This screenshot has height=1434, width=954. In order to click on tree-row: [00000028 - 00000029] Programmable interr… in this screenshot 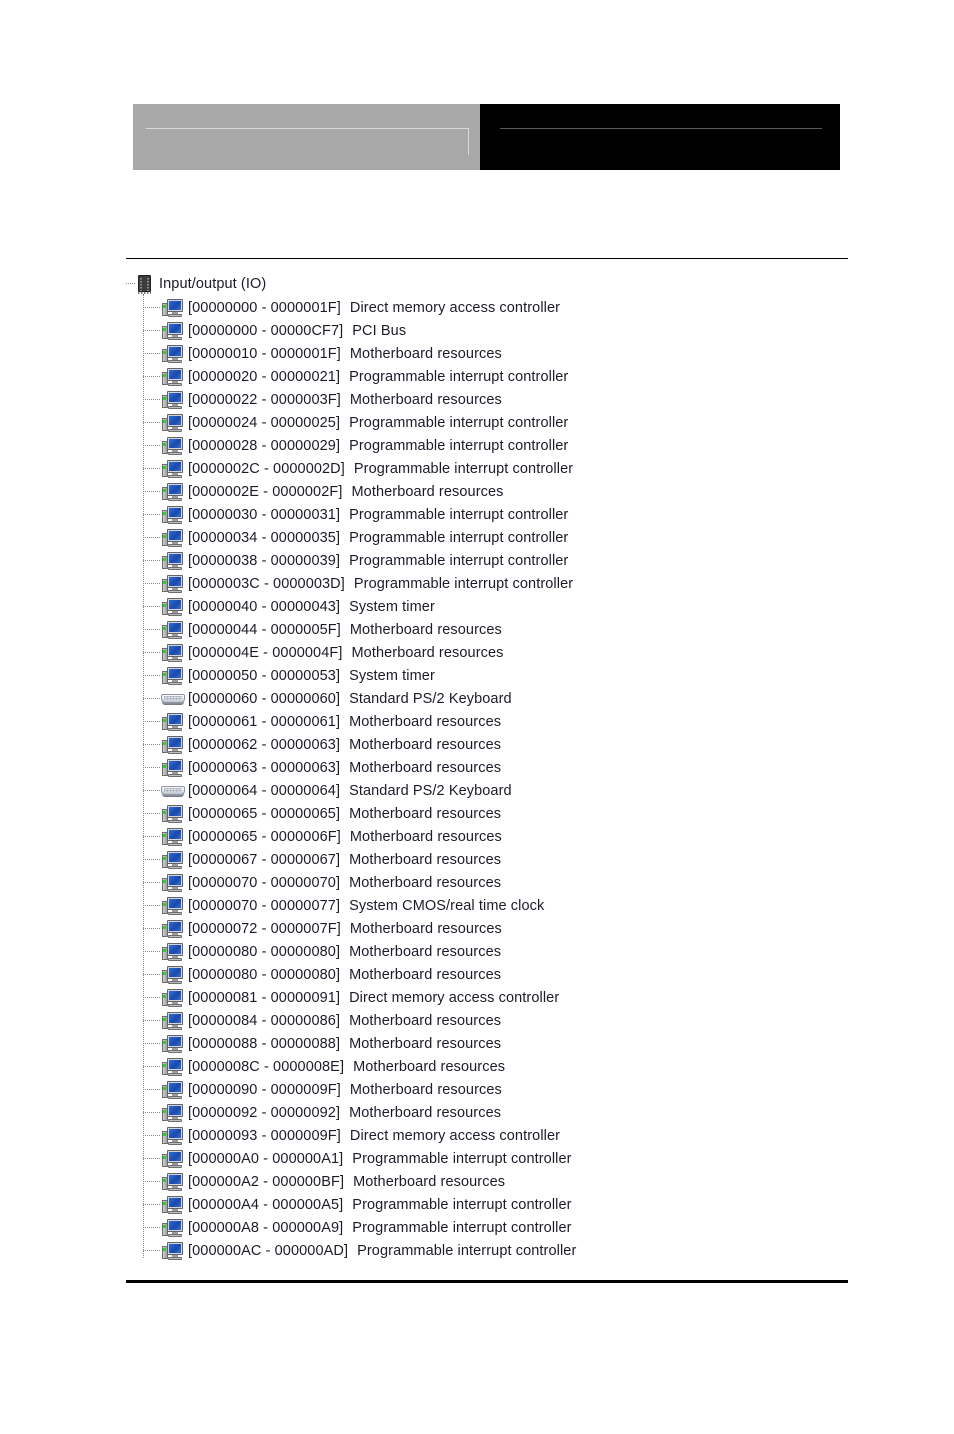, I will do `click(490, 445)`.